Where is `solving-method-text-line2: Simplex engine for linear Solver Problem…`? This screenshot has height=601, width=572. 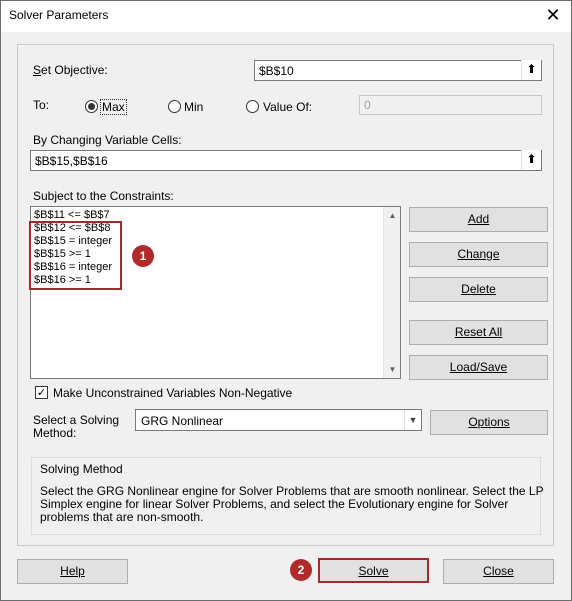 solving-method-text-line2: Simplex engine for linear Solver Problem… is located at coordinates (274, 504).